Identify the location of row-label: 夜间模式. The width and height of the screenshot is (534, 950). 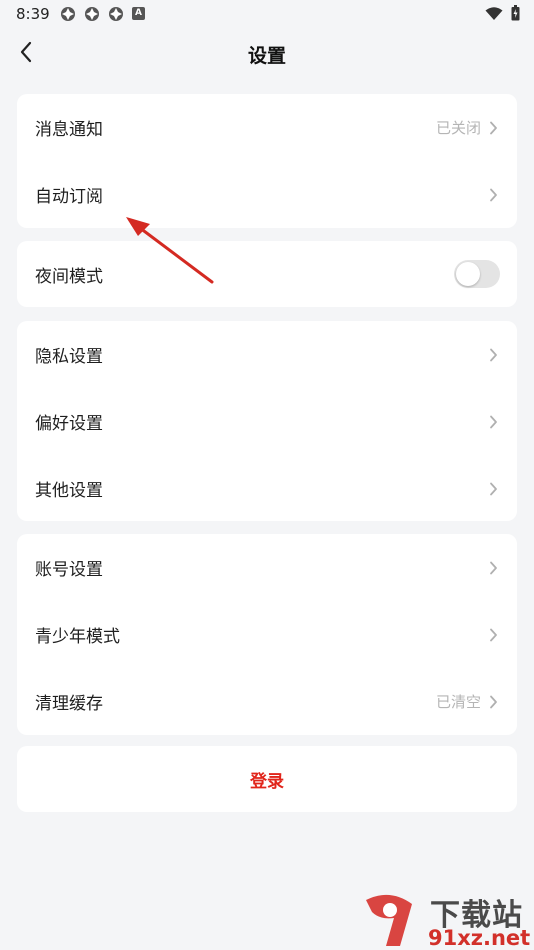
(69, 276).